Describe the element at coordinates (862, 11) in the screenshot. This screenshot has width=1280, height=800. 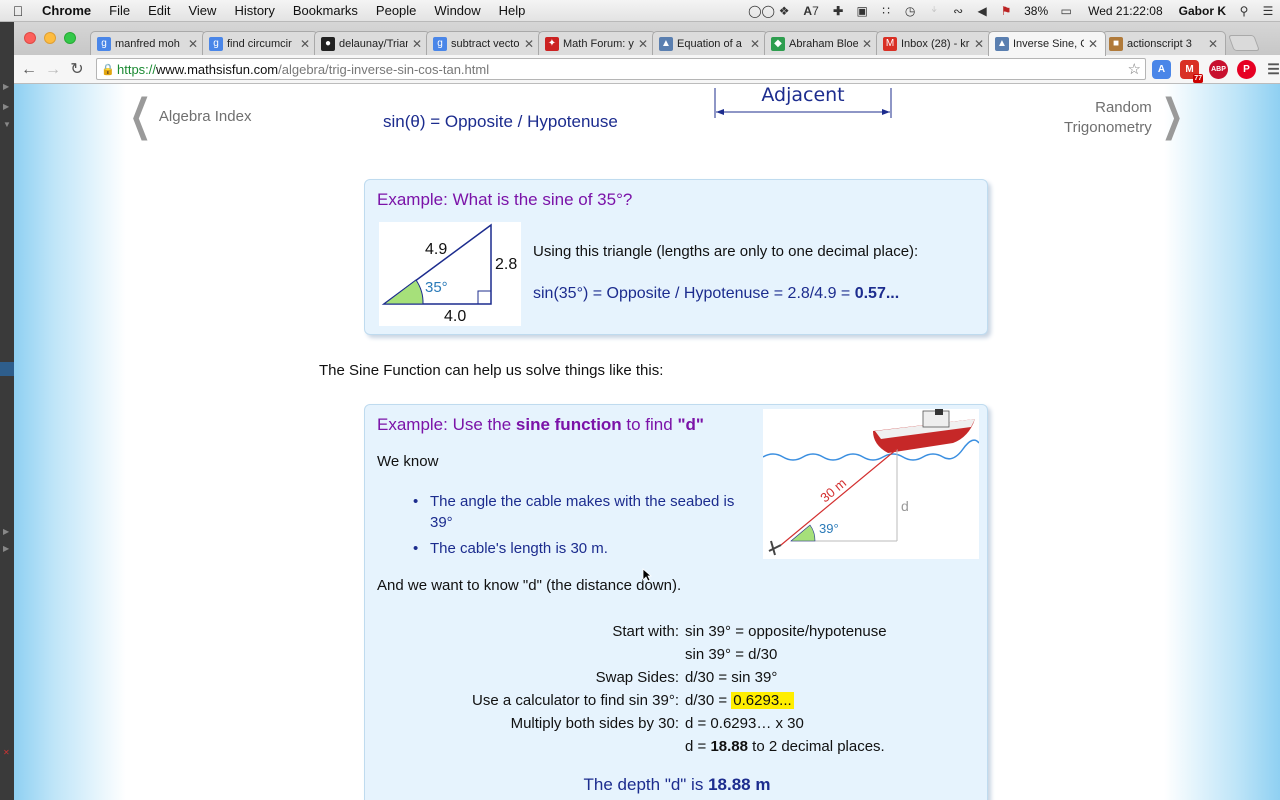
I see `monitor-icon: ▣` at that location.